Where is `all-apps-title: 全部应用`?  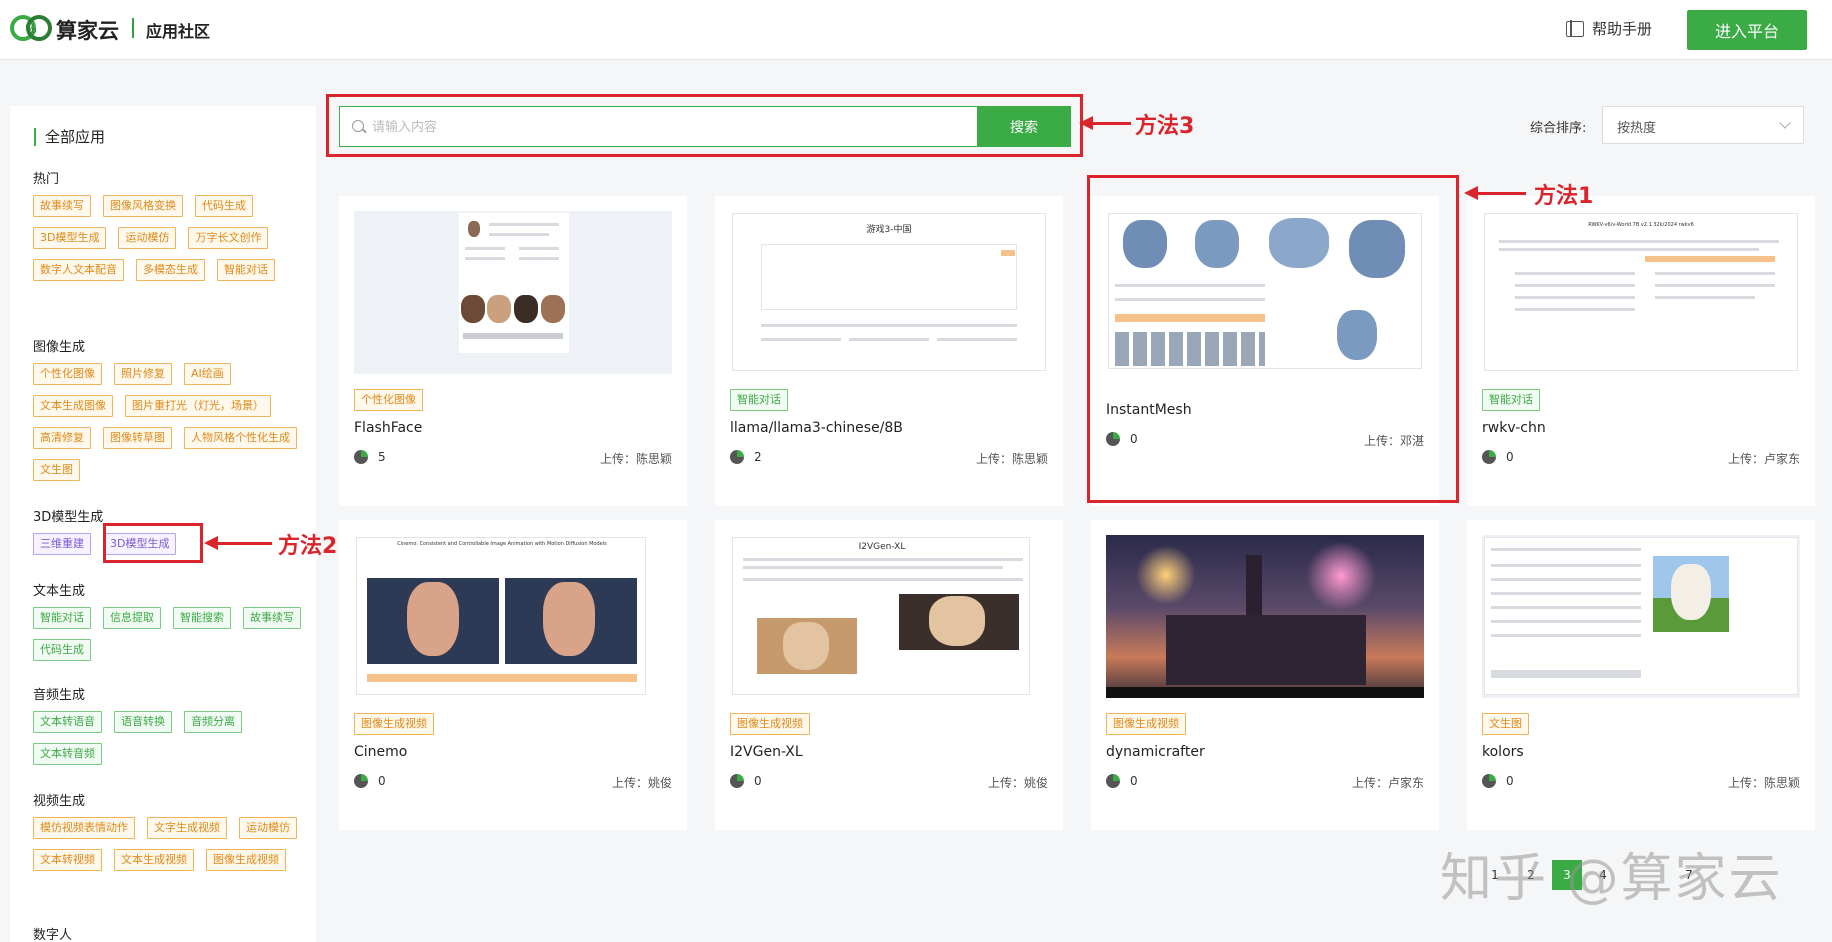
all-apps-title: 全部应用 is located at coordinates (69, 137).